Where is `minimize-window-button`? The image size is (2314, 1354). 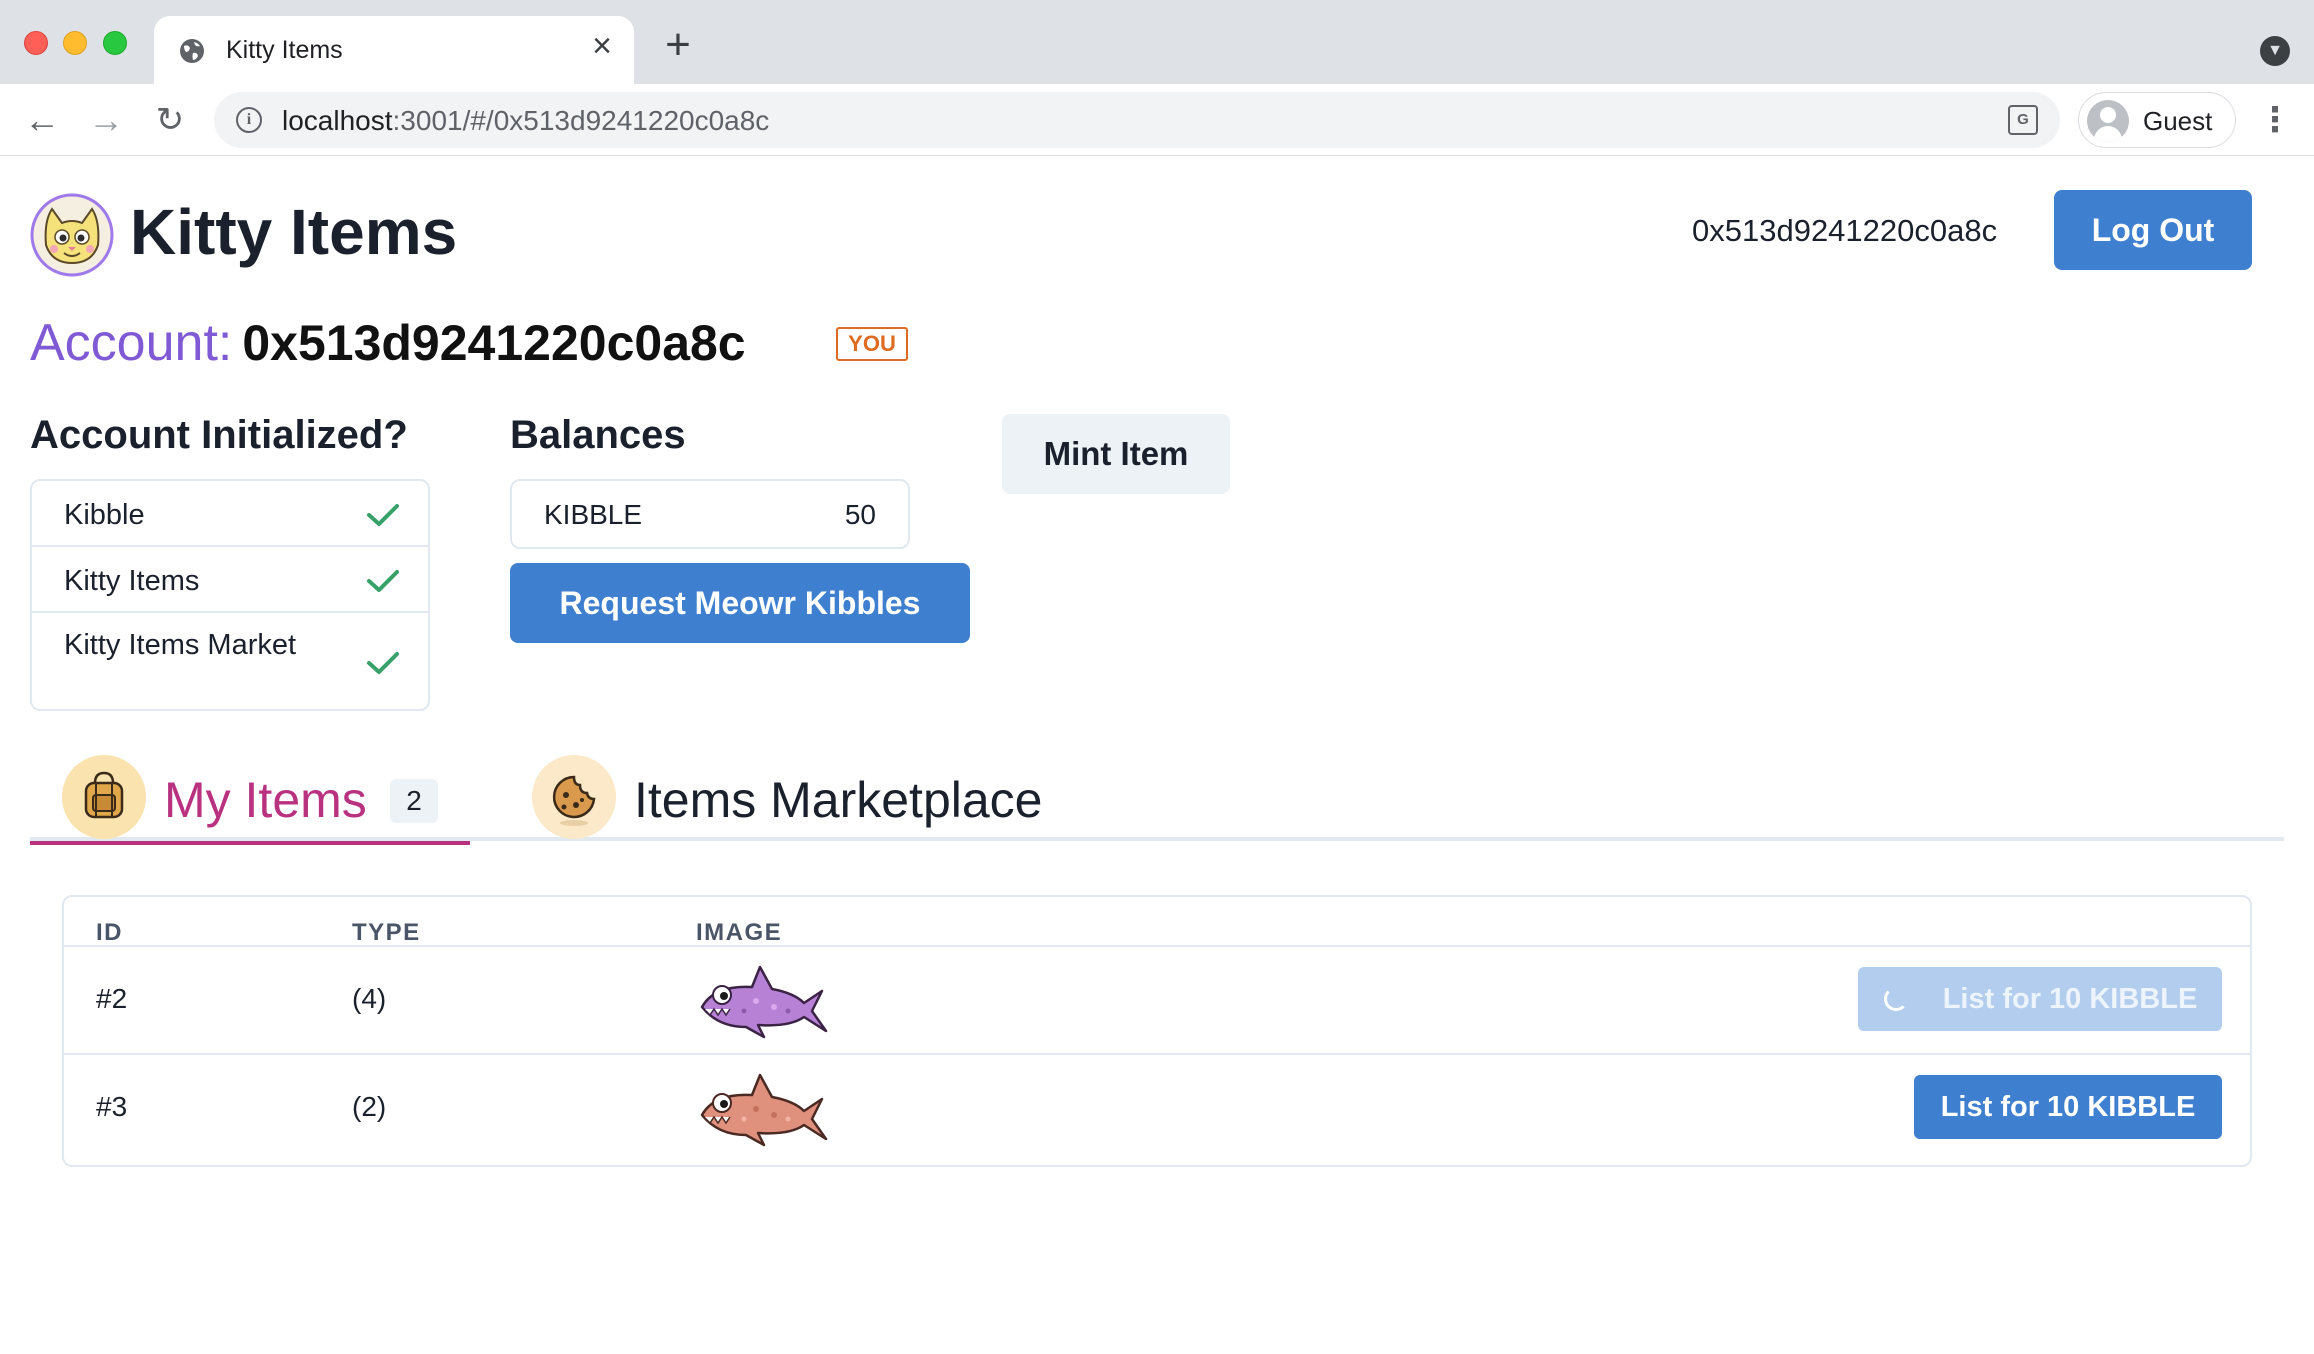 minimize-window-button is located at coordinates (75, 43).